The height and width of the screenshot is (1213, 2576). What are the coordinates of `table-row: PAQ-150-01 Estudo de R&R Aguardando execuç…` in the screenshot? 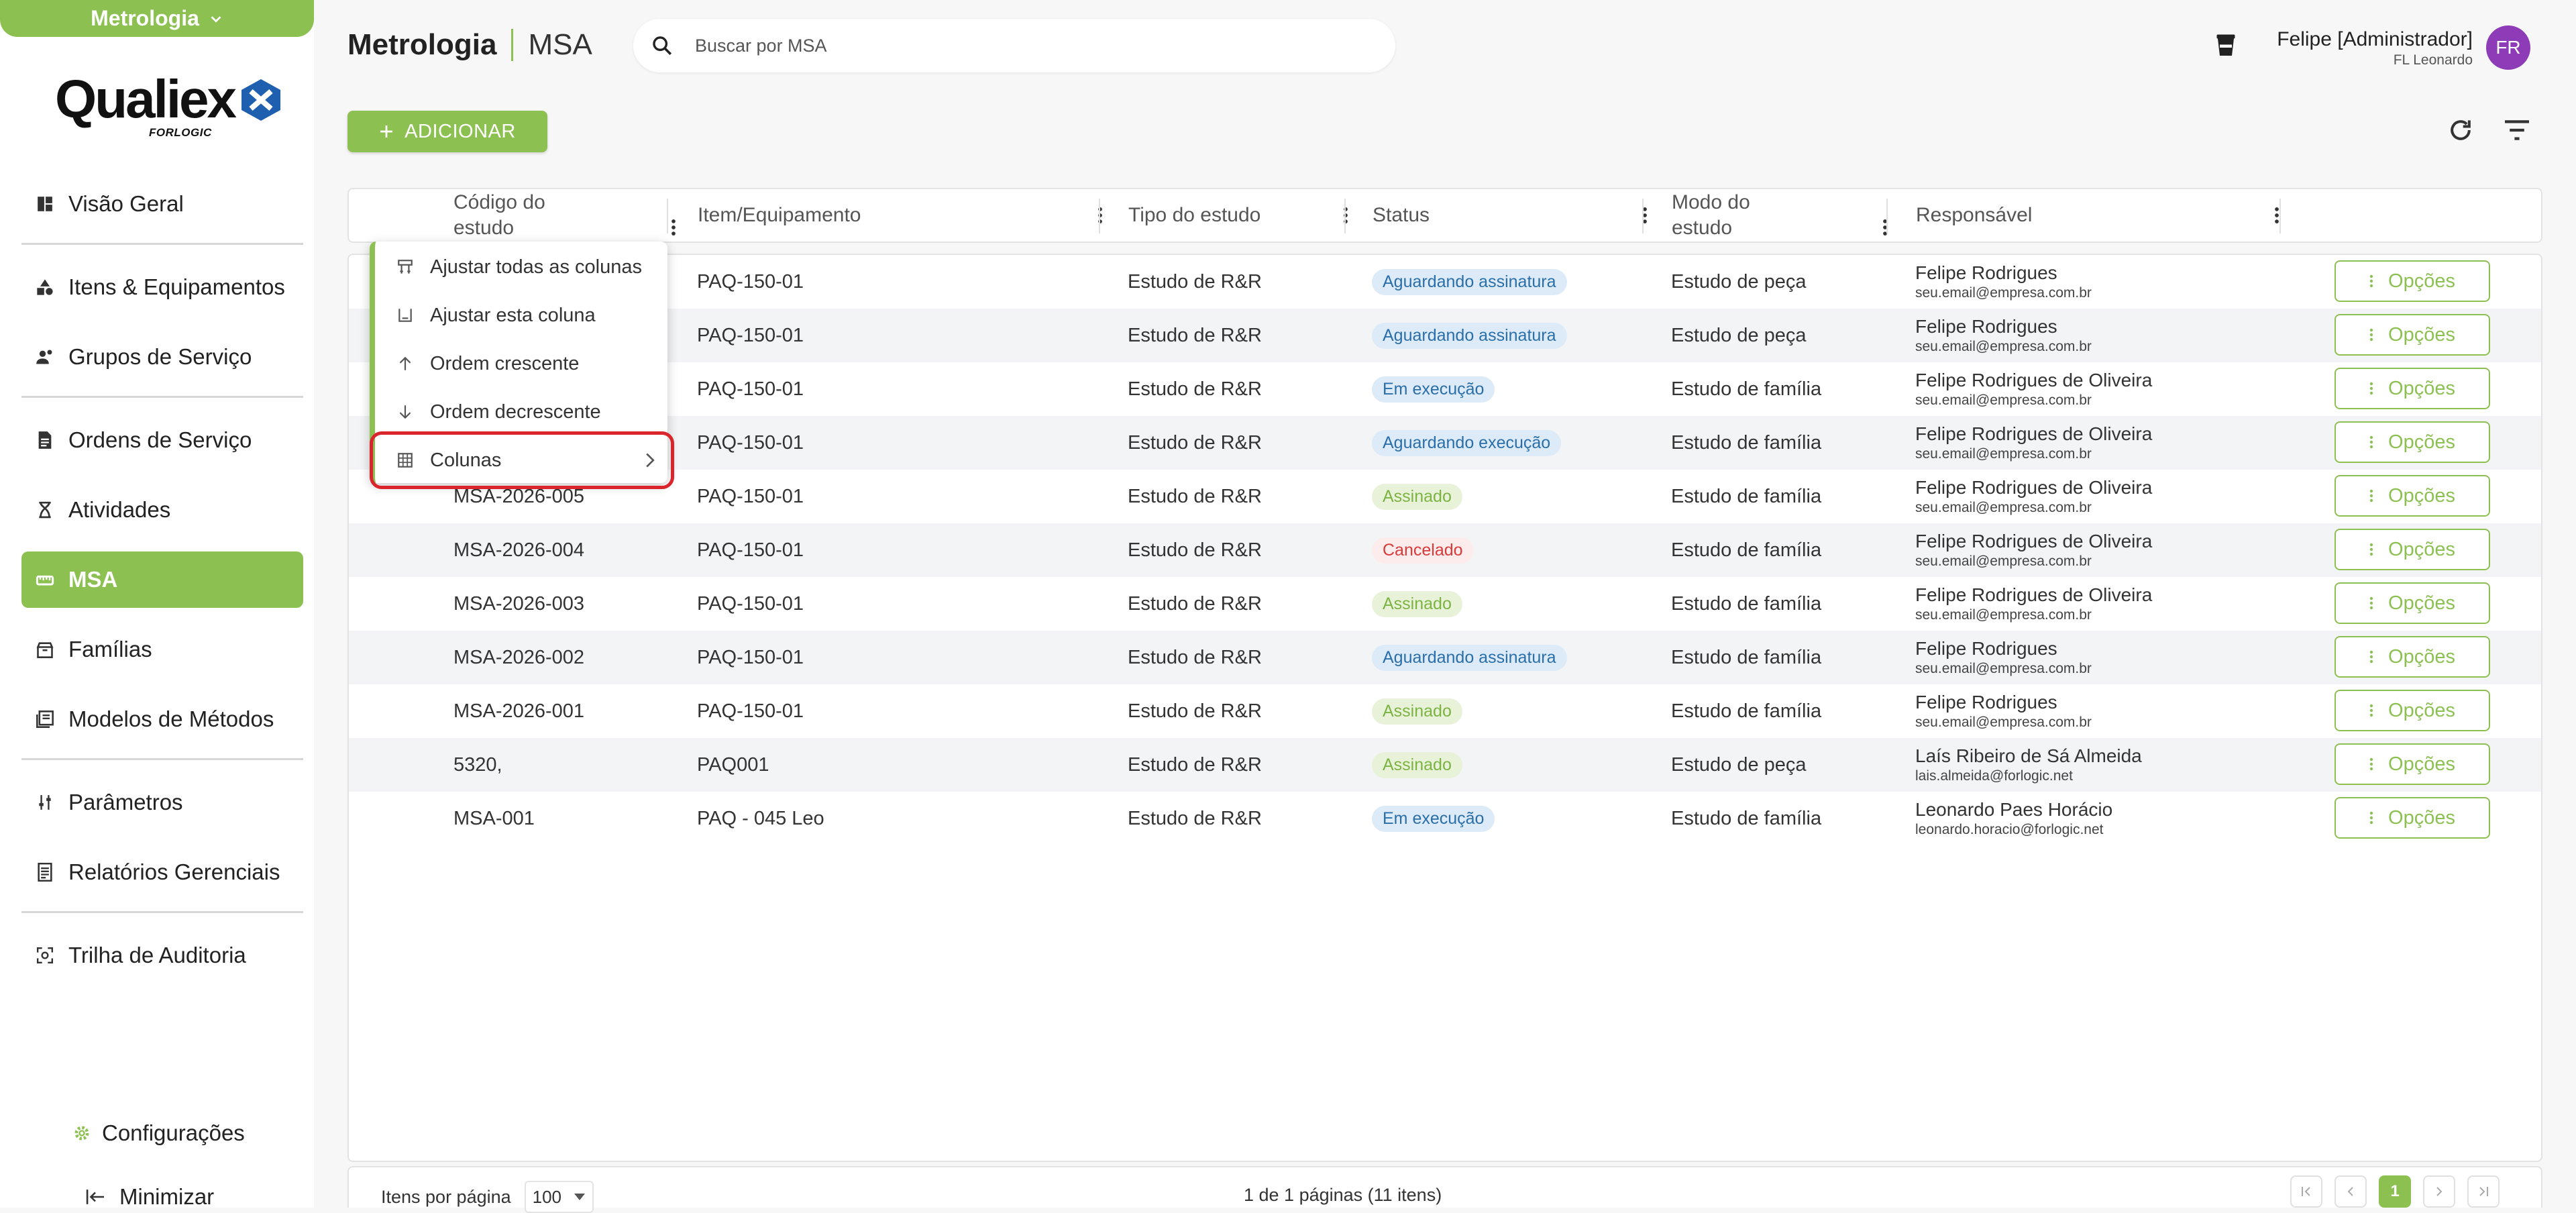 It's located at (1445, 443).